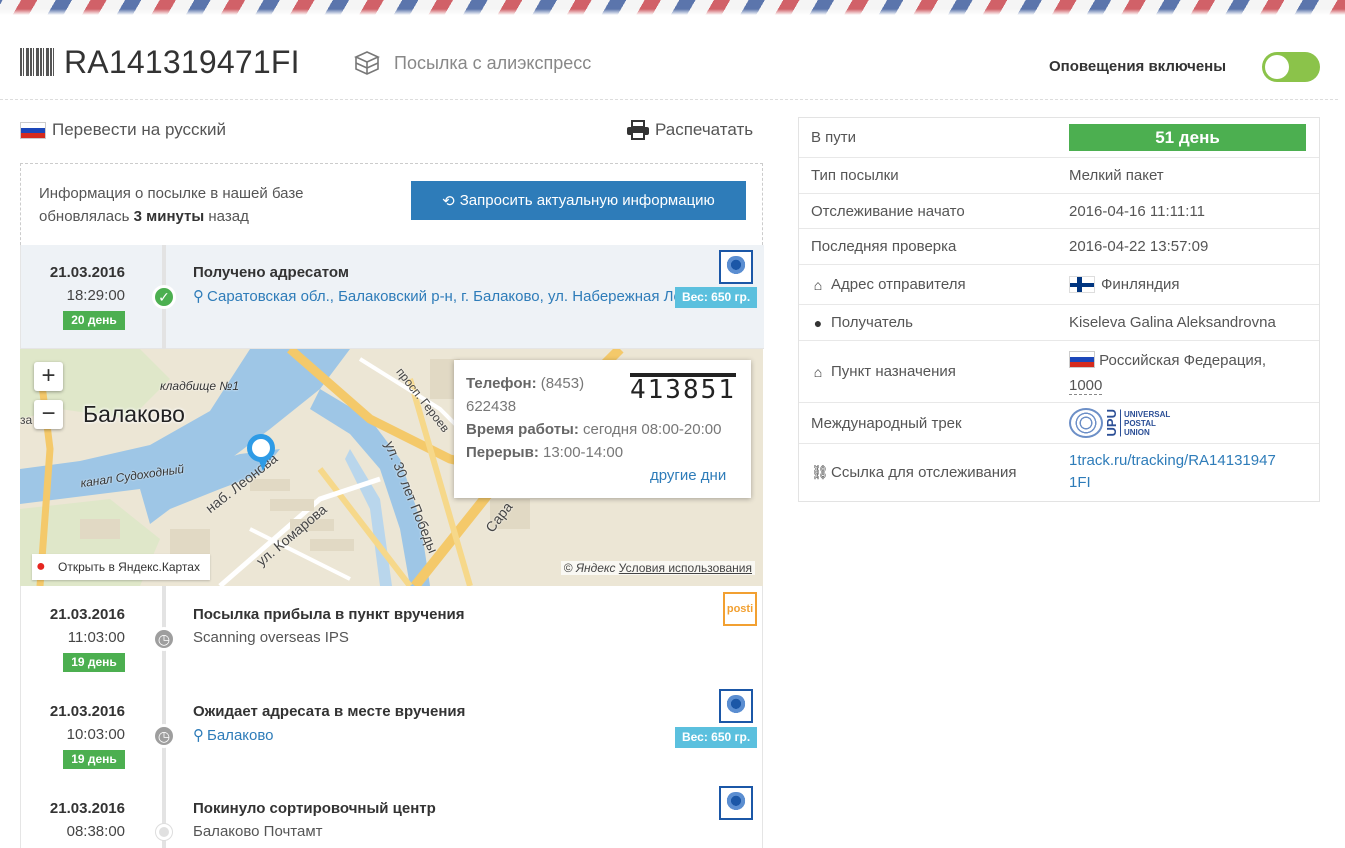 This screenshot has height=848, width=1345. I want to click on upu-logo: UPU UNIVERSAL POSTAL UNION, so click(1119, 423).